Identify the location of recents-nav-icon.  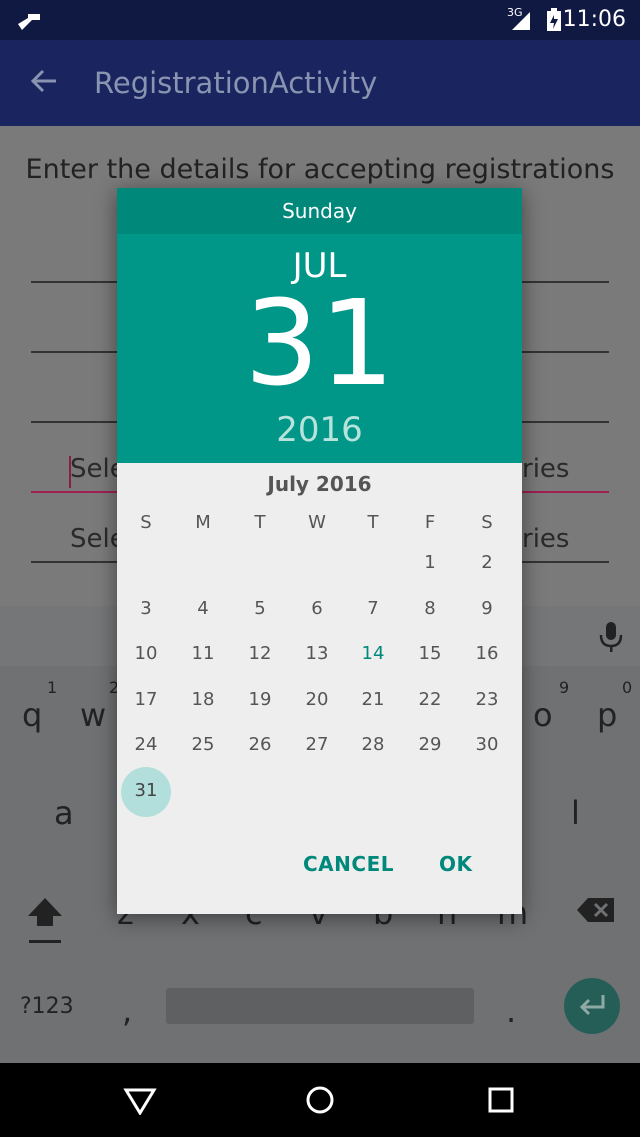
(501, 1100).